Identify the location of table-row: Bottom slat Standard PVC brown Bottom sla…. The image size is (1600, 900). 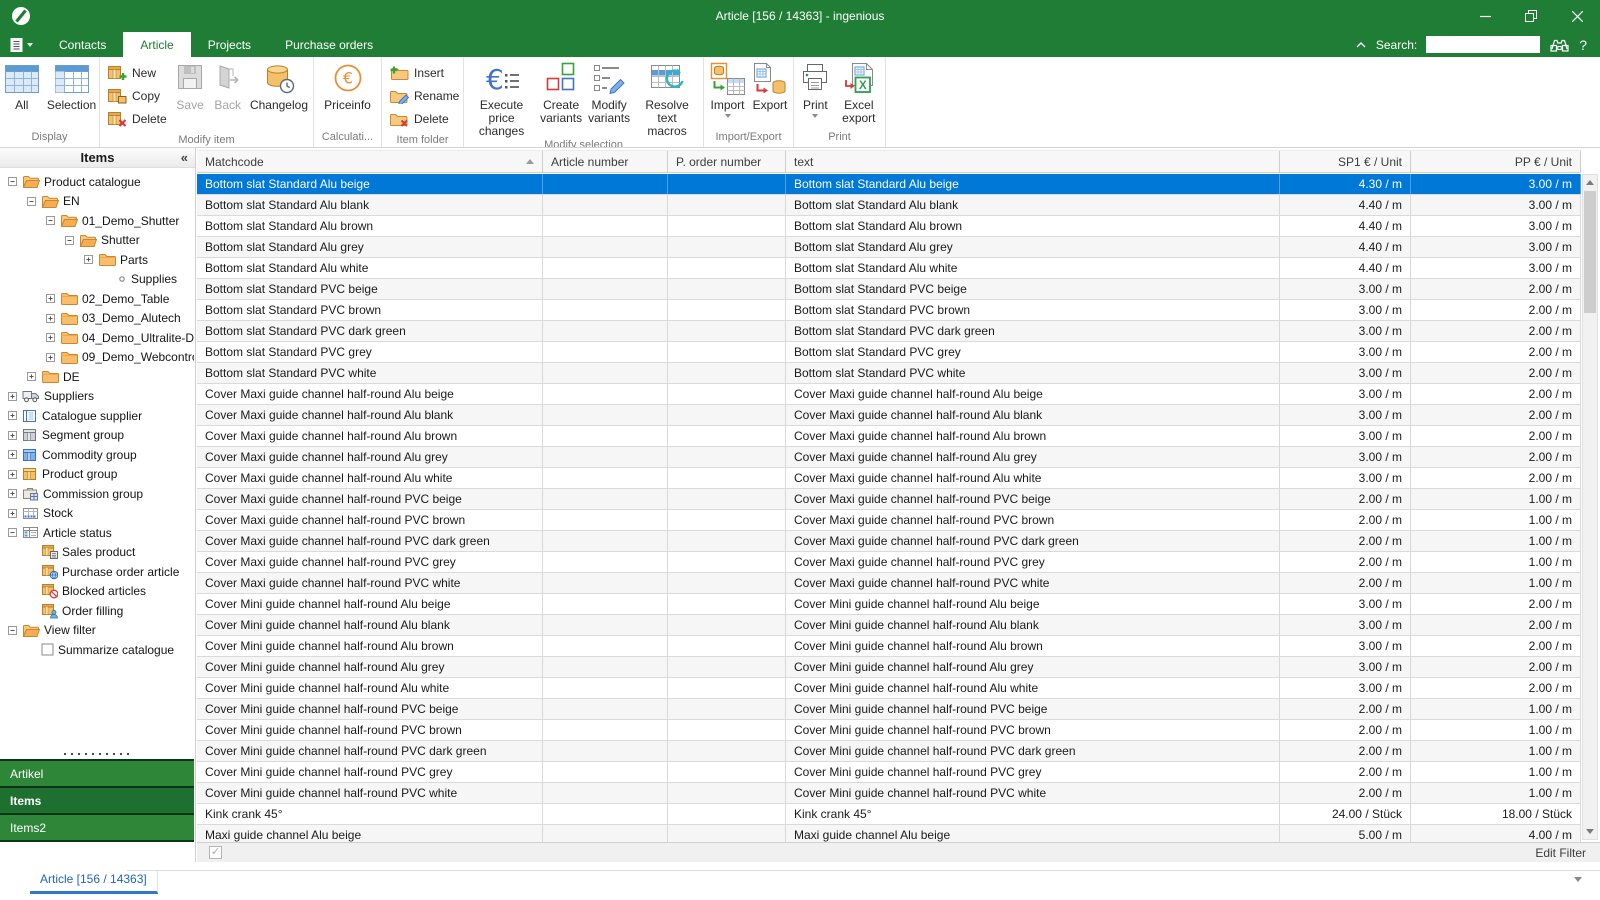
(889, 310).